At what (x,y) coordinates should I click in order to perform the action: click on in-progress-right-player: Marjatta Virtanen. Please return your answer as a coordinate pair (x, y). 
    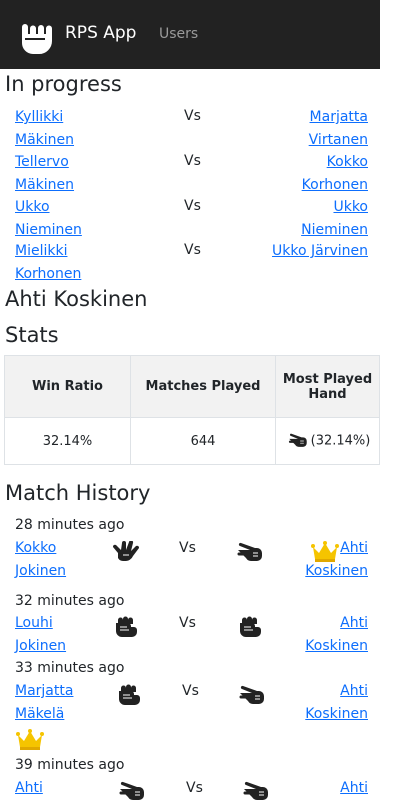
    Looking at the image, I should click on (303, 128).